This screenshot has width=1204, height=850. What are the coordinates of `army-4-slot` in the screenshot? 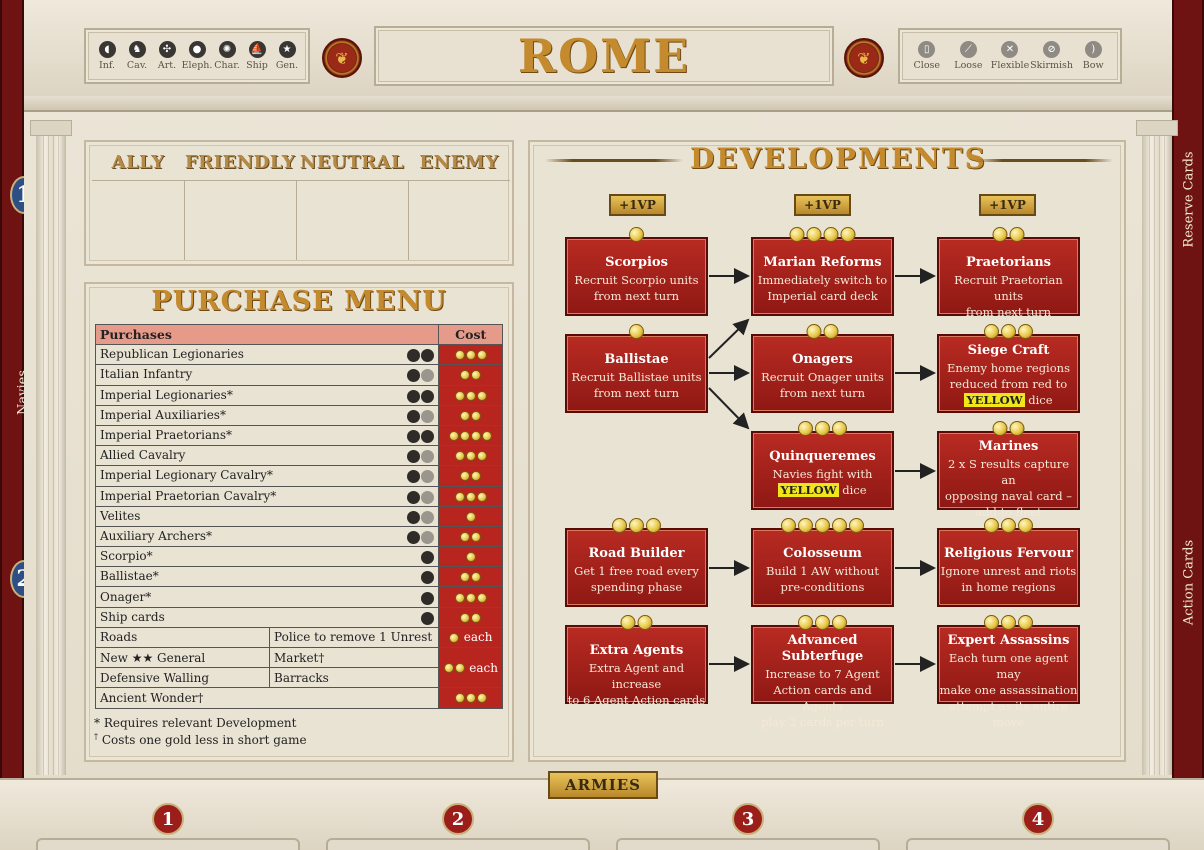 It's located at (1038, 844).